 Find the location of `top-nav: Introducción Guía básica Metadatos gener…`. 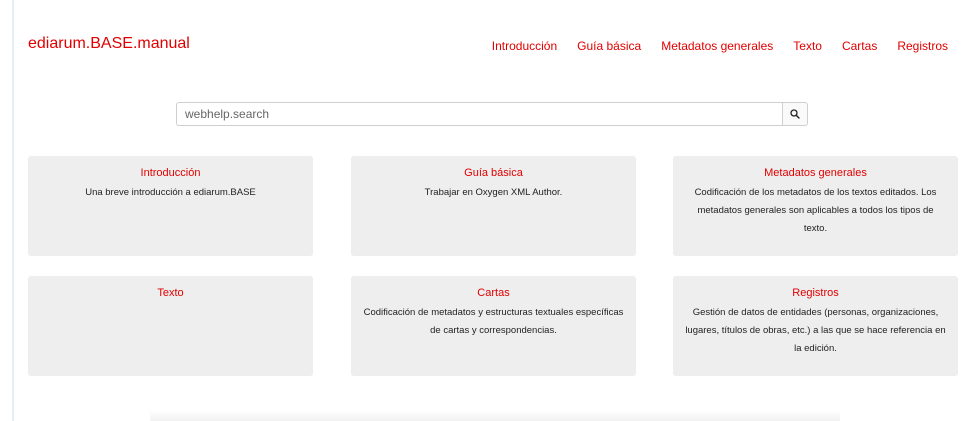

top-nav: Introducción Guía básica Metadatos gener… is located at coordinates (710, 46).